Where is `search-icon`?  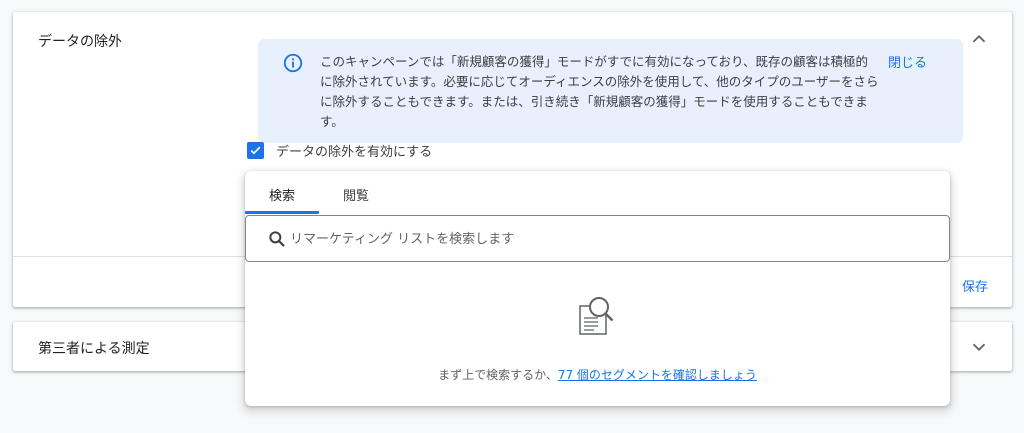 search-icon is located at coordinates (277, 239).